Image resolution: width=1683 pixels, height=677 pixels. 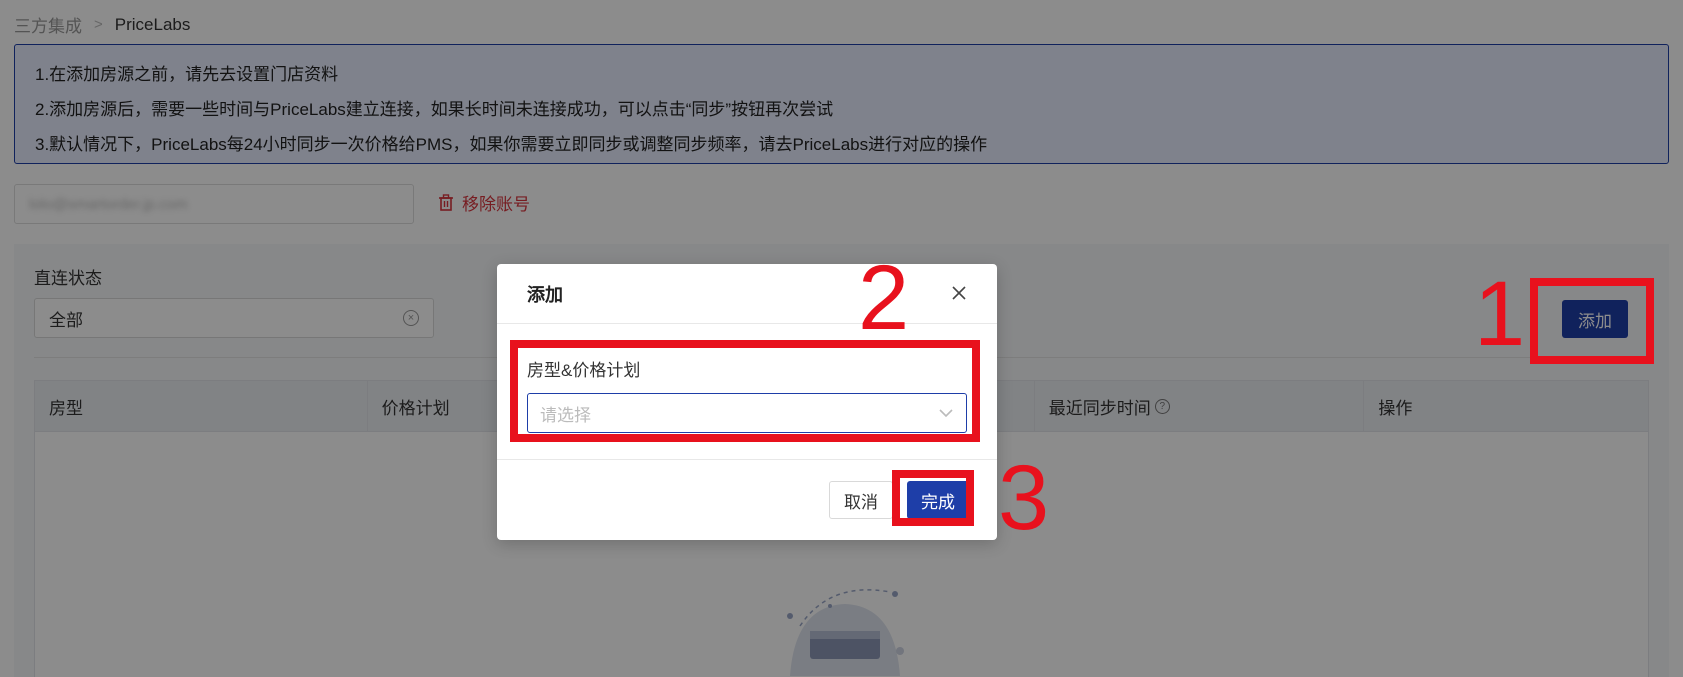 I want to click on cancel-button: 取消, so click(x=861, y=500).